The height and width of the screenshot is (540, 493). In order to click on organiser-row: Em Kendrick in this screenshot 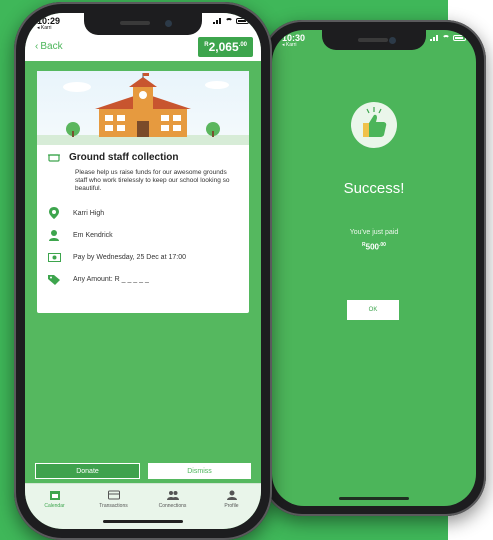, I will do `click(144, 235)`.